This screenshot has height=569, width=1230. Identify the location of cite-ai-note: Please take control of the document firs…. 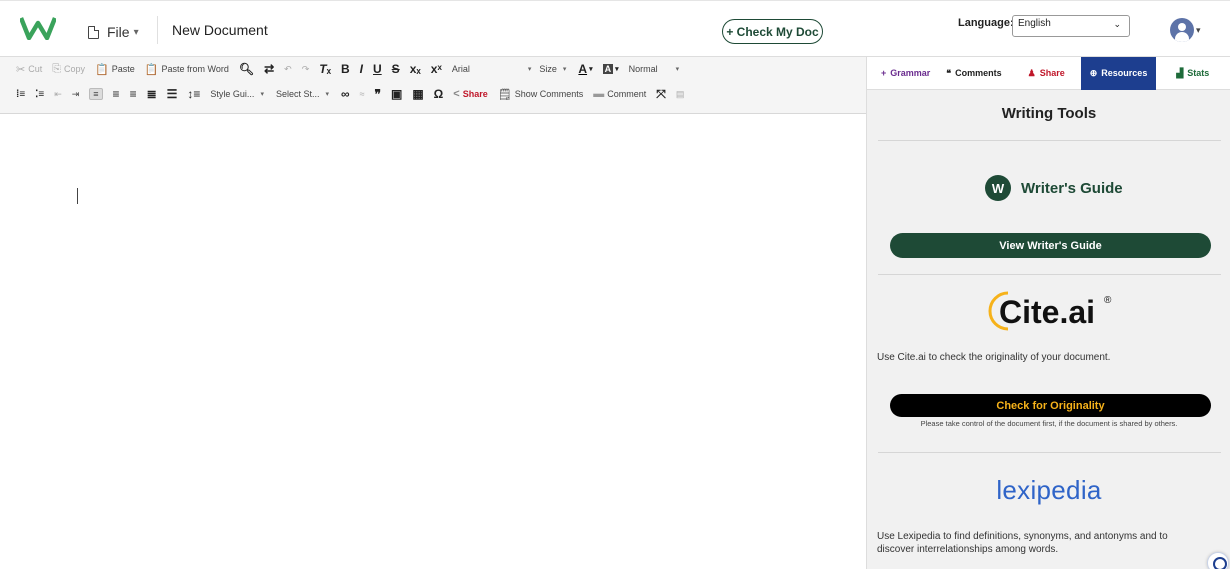
(1049, 423).